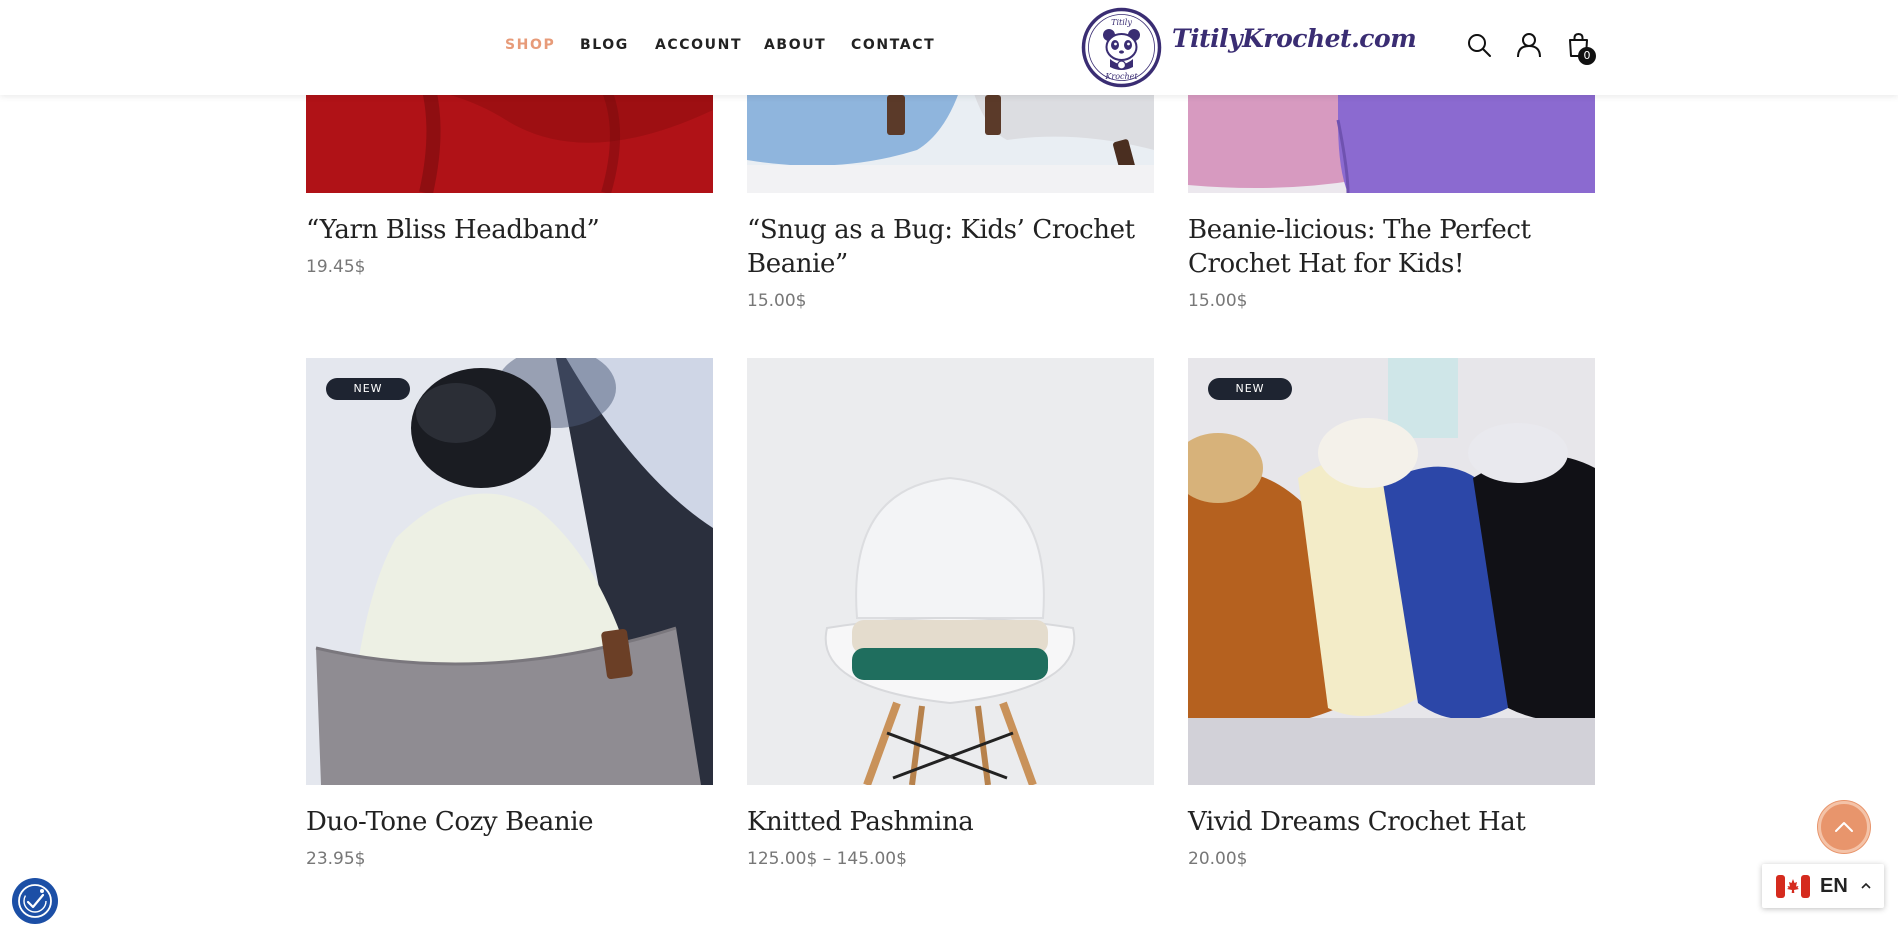 This screenshot has height=932, width=1898. Describe the element at coordinates (950, 571) in the screenshot. I see `product-image` at that location.